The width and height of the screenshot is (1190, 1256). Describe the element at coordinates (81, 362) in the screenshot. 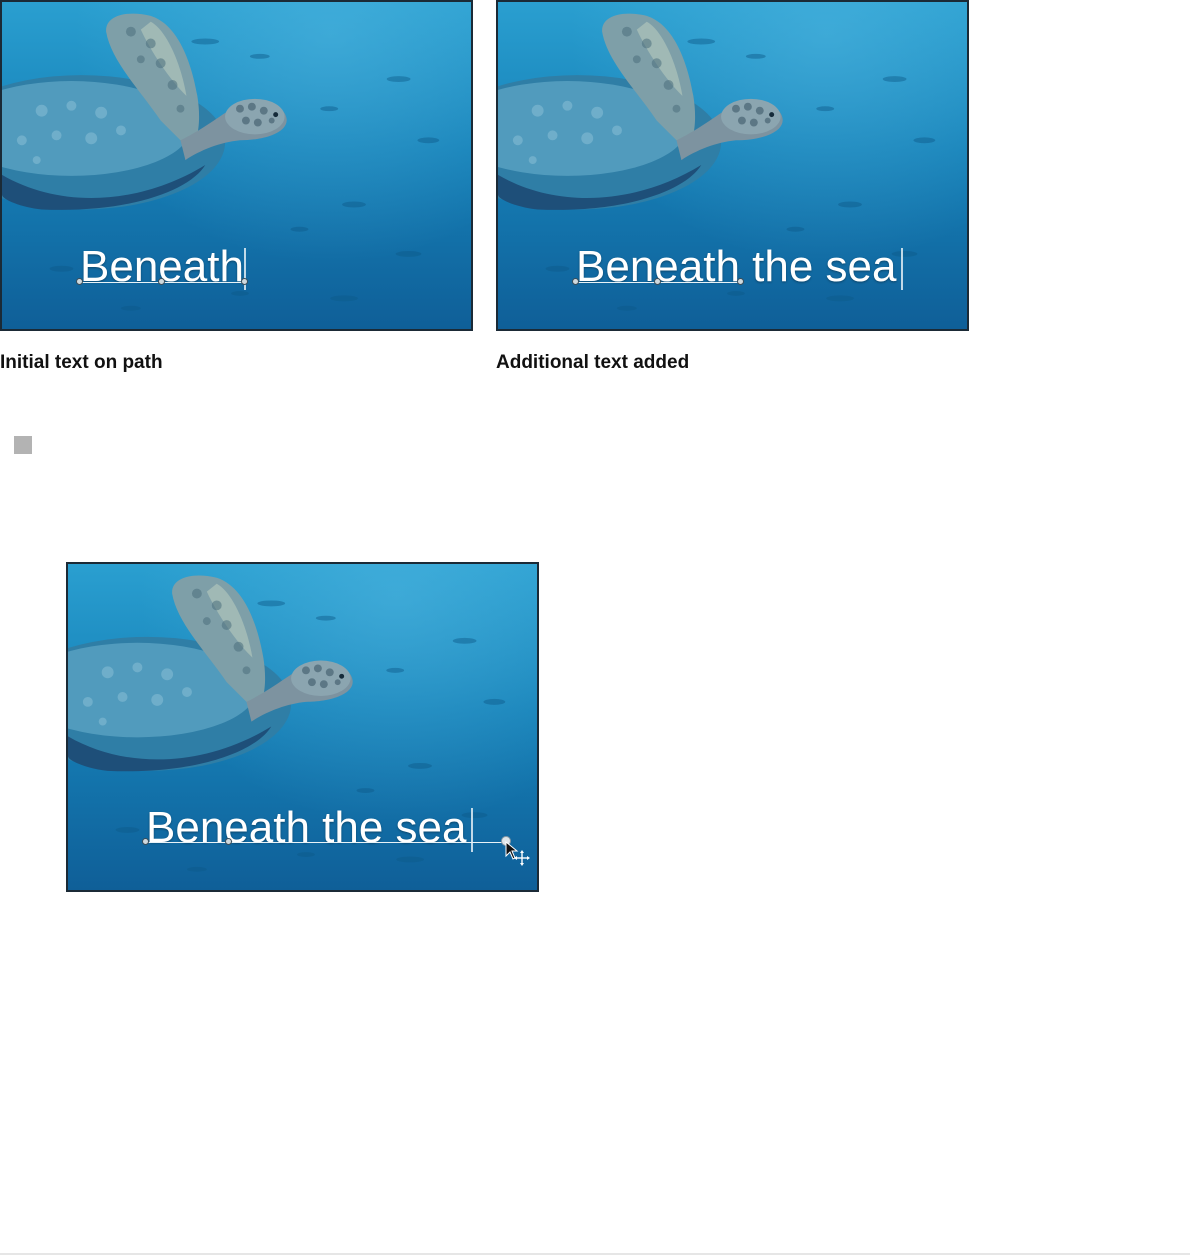

I see `figure-caption: Initial text on path` at that location.